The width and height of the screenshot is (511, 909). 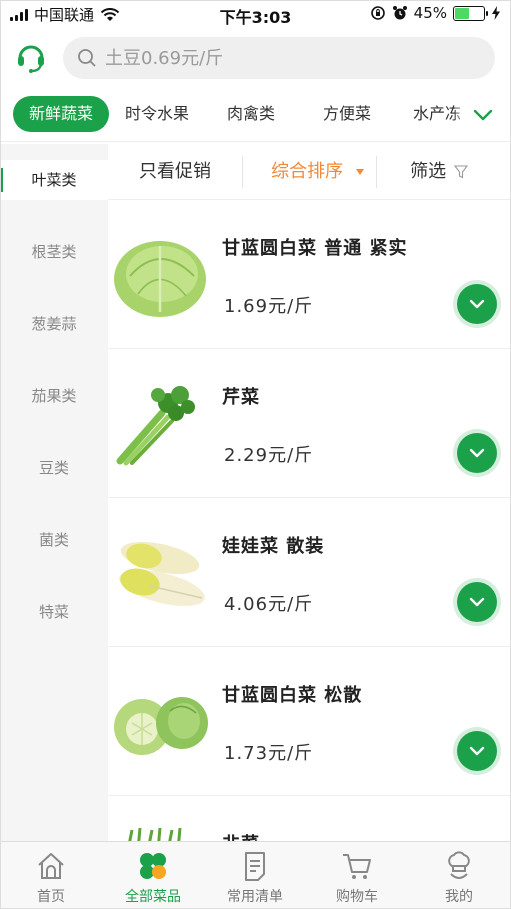 I want to click on chef-hat-icon, so click(x=459, y=865).